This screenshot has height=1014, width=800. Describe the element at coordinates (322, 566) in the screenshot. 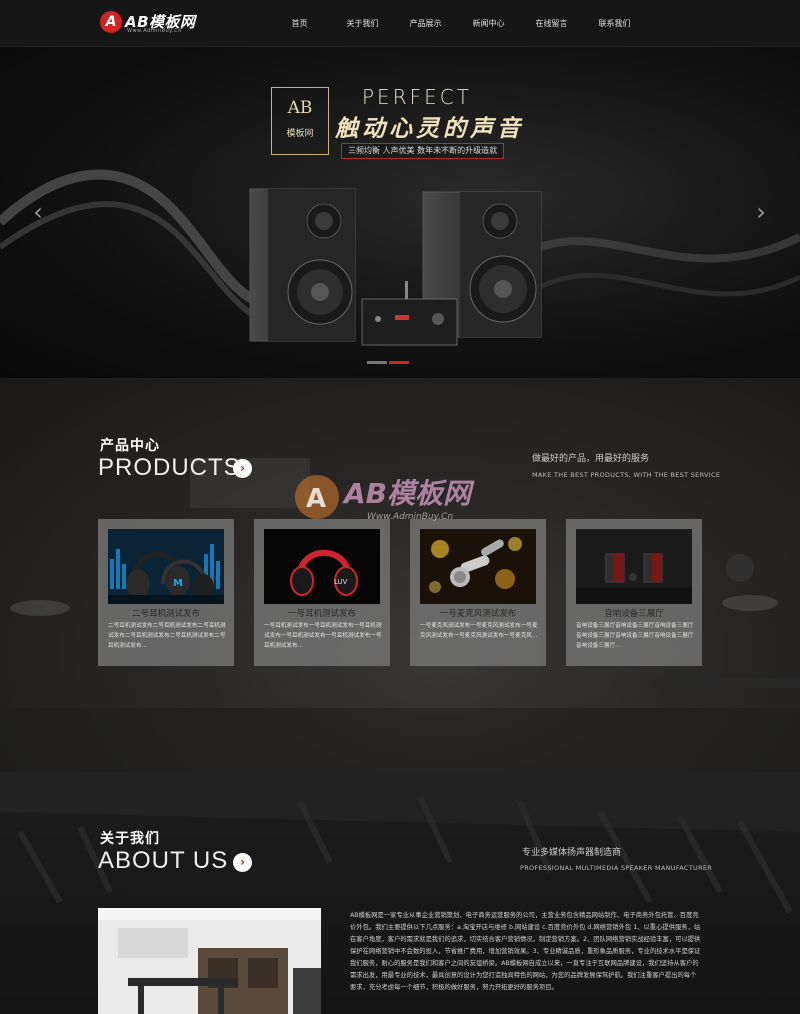

I see `product-image: LUV` at that location.